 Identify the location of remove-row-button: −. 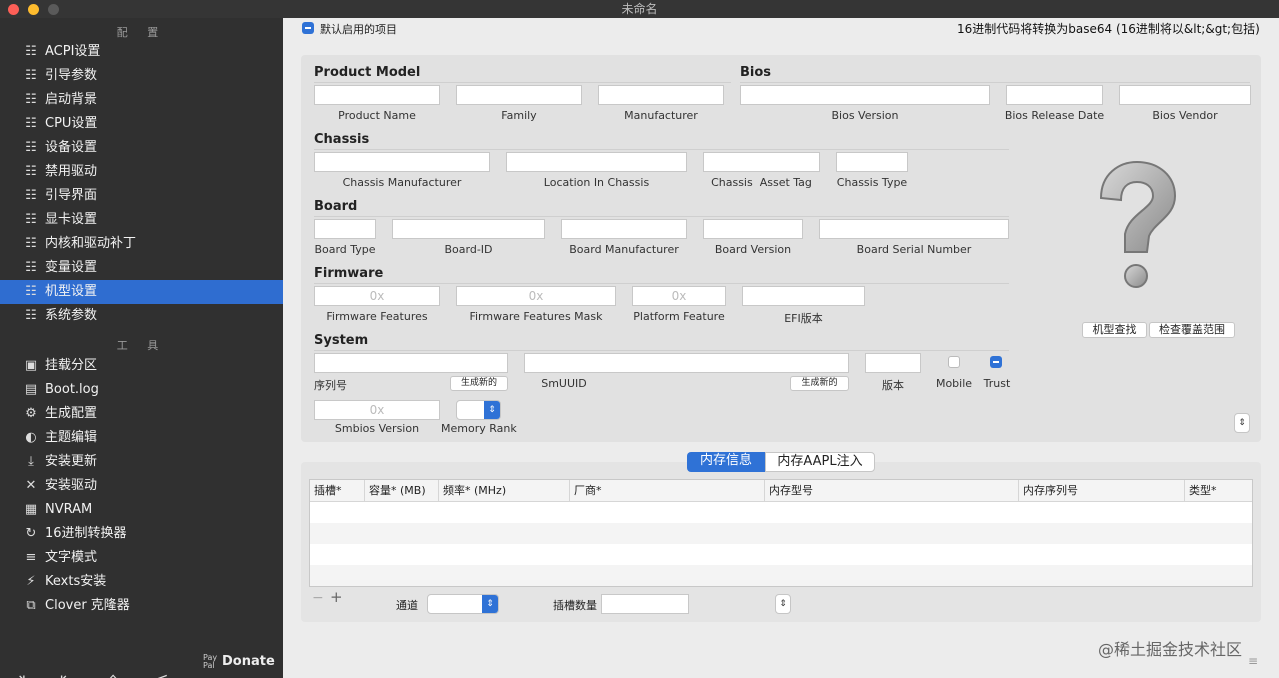
(318, 598).